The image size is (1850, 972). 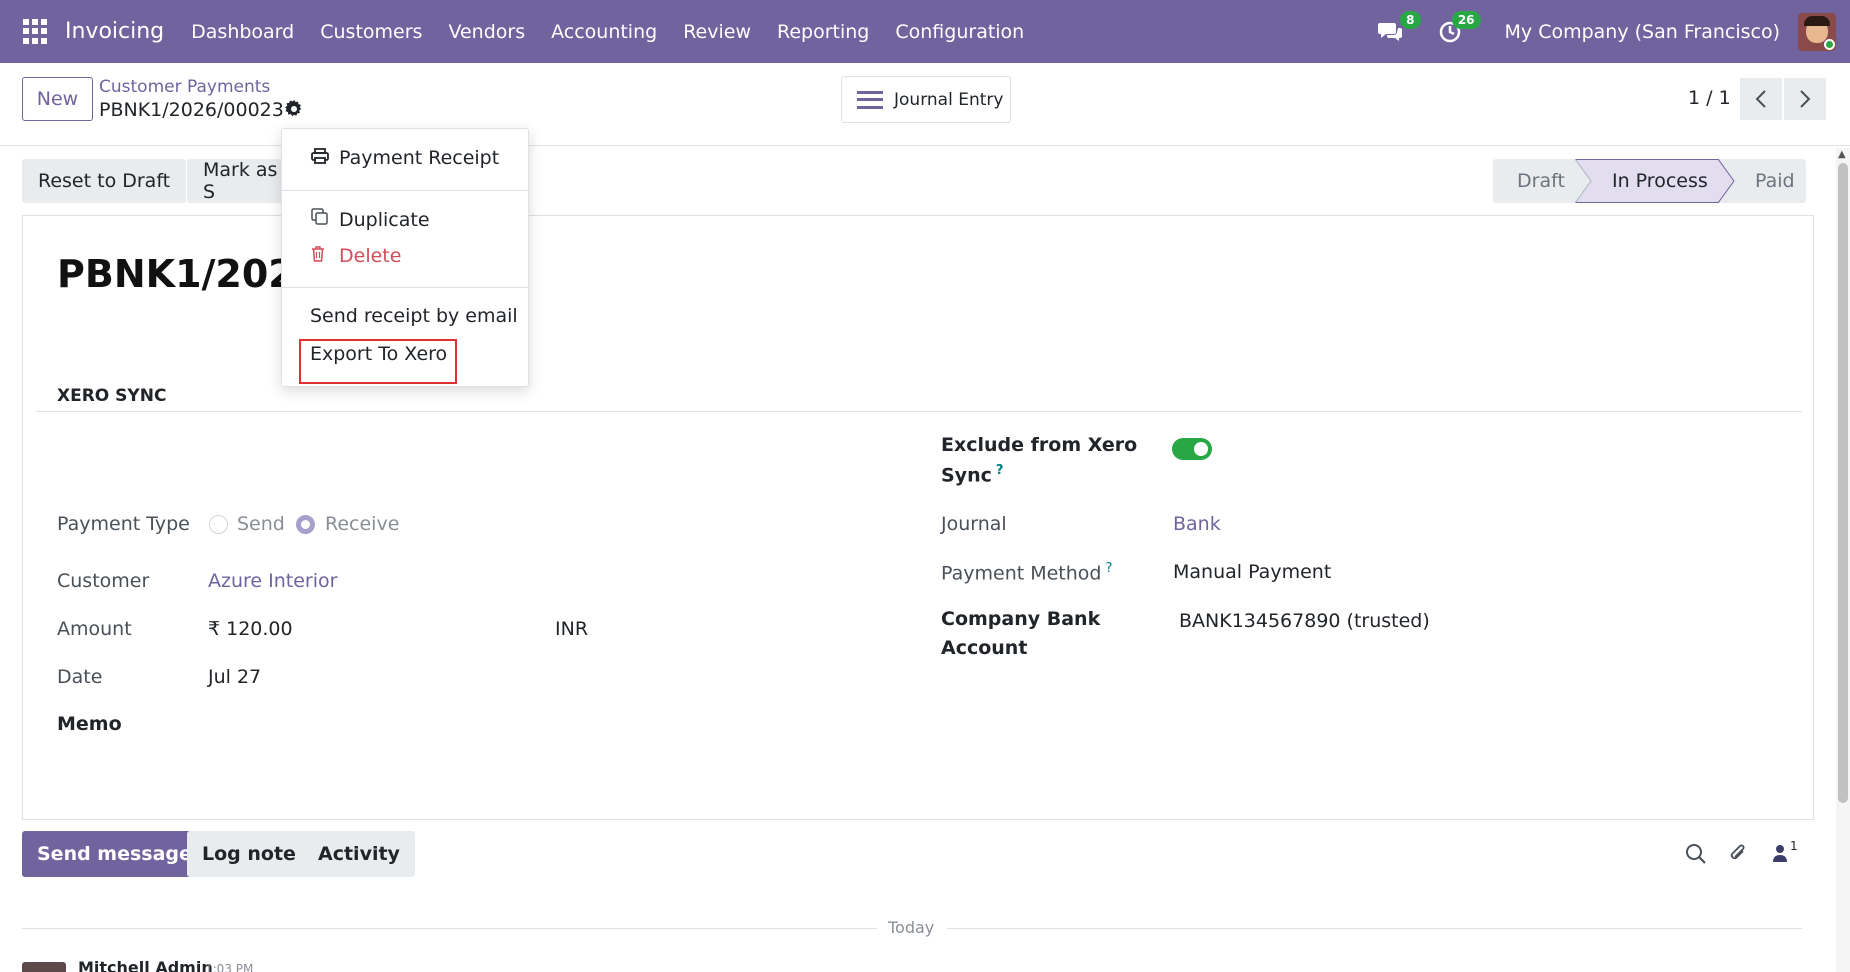 I want to click on log-note-button: Log note, so click(x=249, y=854).